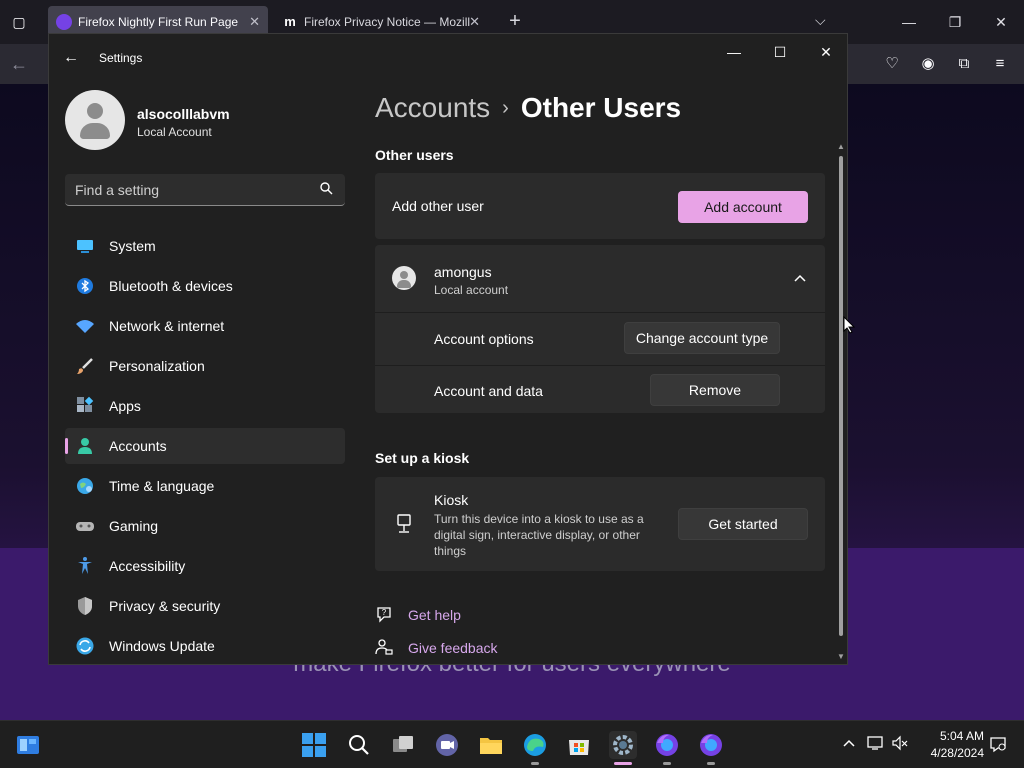  What do you see at coordinates (453, 648) in the screenshot?
I see `give-feedback-link: Give feedback` at bounding box center [453, 648].